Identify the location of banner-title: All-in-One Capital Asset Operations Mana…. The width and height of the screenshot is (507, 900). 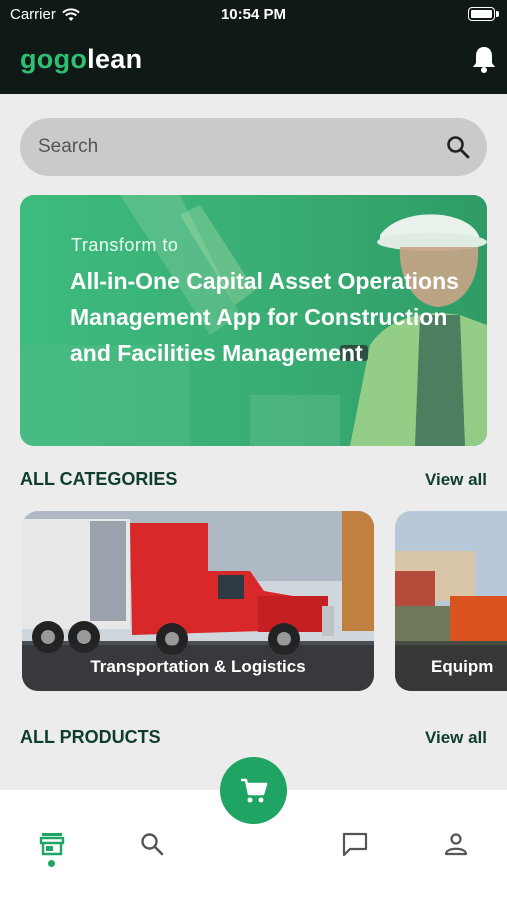
(264, 317).